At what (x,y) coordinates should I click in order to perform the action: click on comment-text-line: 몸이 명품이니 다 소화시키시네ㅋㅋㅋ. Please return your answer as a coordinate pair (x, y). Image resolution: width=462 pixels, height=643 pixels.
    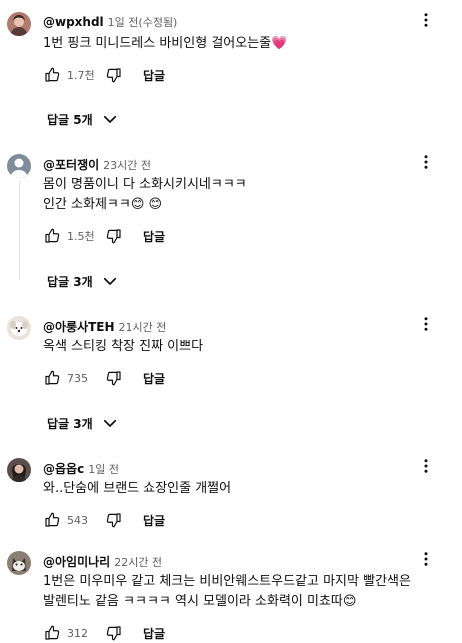
    Looking at the image, I should click on (145, 184).